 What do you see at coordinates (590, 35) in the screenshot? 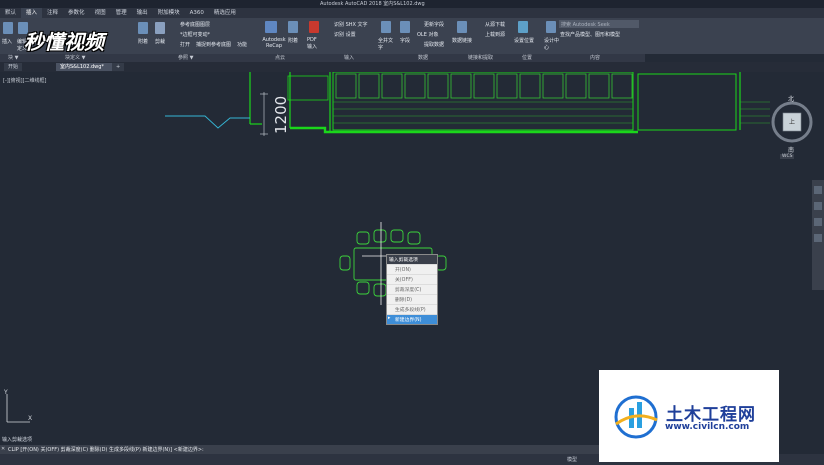
I see `seek-hint: 查找产品模型、图形和模型` at bounding box center [590, 35].